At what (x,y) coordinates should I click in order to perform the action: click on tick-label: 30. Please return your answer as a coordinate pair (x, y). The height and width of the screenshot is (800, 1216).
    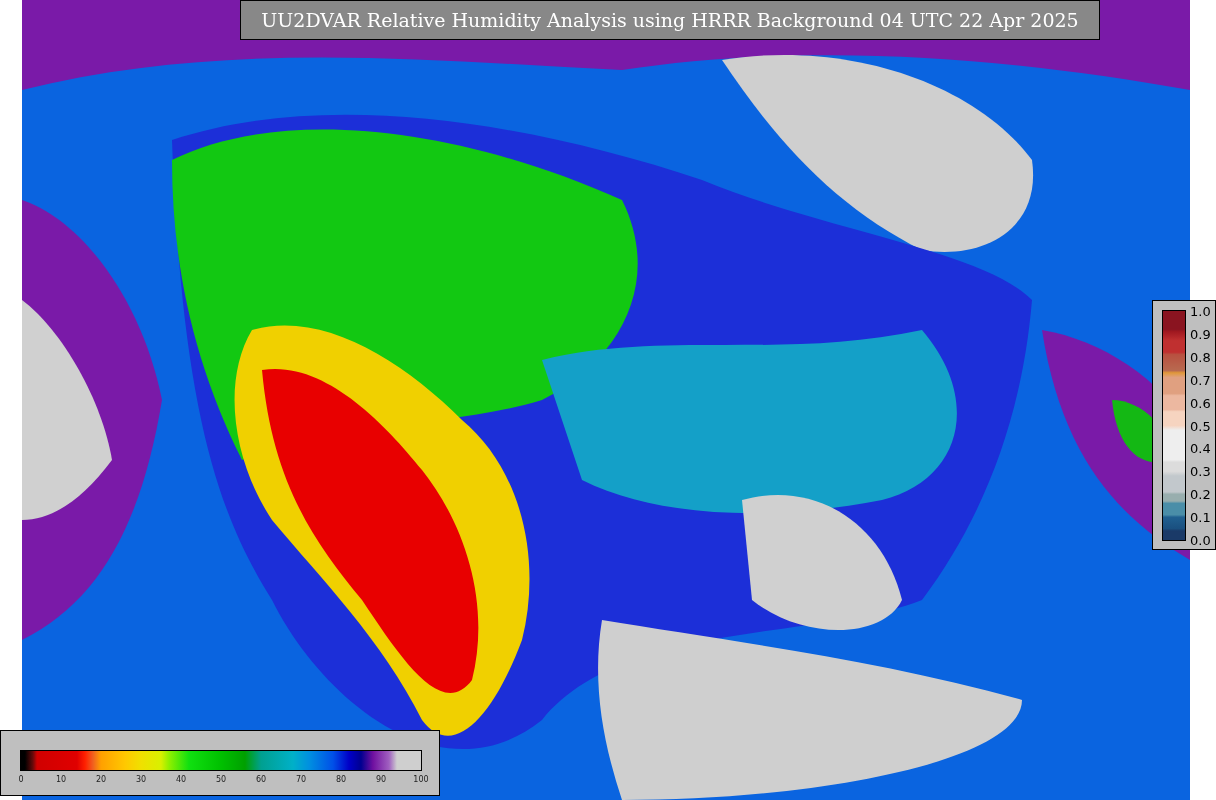
    Looking at the image, I should click on (141, 779).